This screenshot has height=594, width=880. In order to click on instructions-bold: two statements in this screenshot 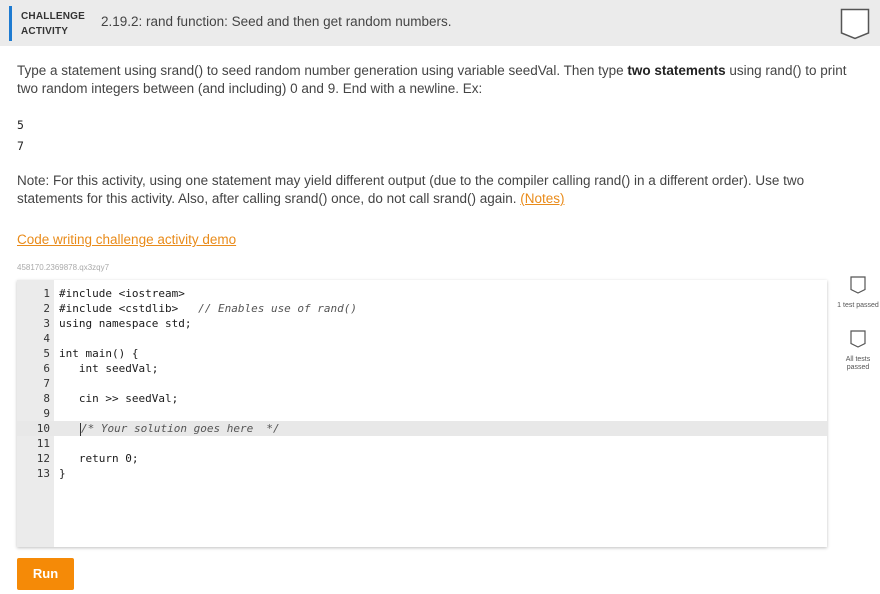, I will do `click(676, 70)`.